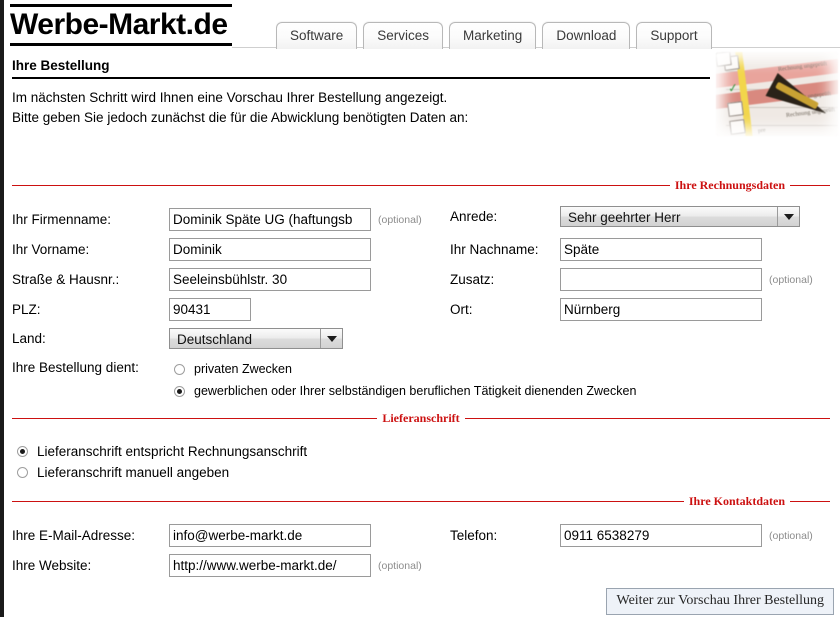 This screenshot has width=840, height=617. I want to click on website-optional-note: (optional), so click(400, 565).